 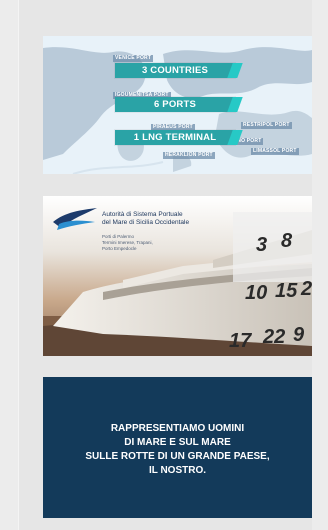 I want to click on port-label: RESTRIPOL PORT, so click(x=266, y=125).